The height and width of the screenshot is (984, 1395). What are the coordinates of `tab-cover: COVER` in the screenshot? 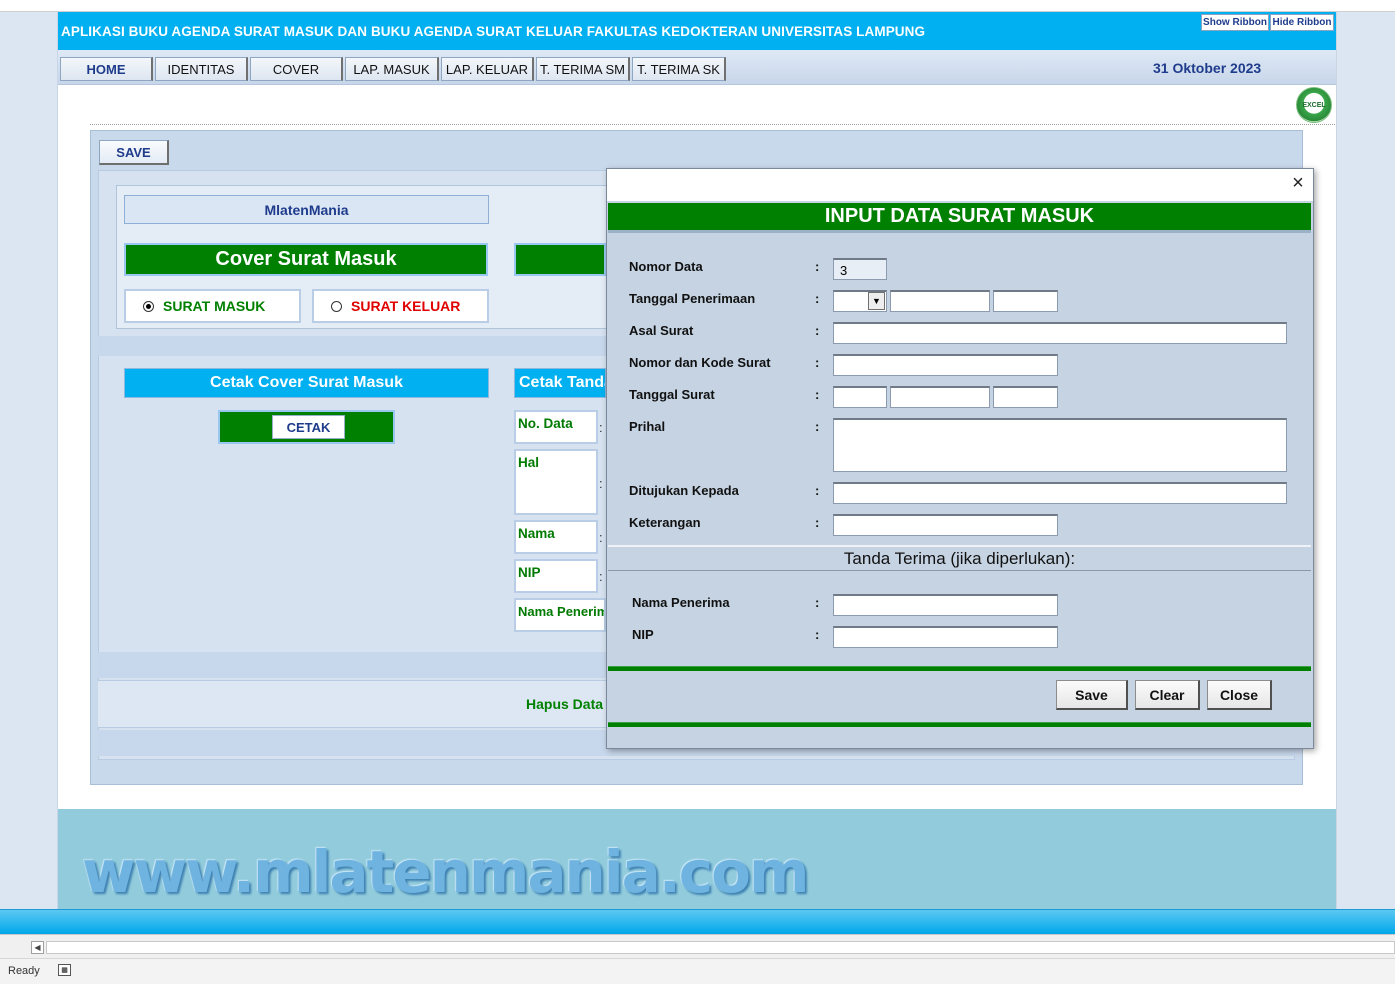 It's located at (296, 69).